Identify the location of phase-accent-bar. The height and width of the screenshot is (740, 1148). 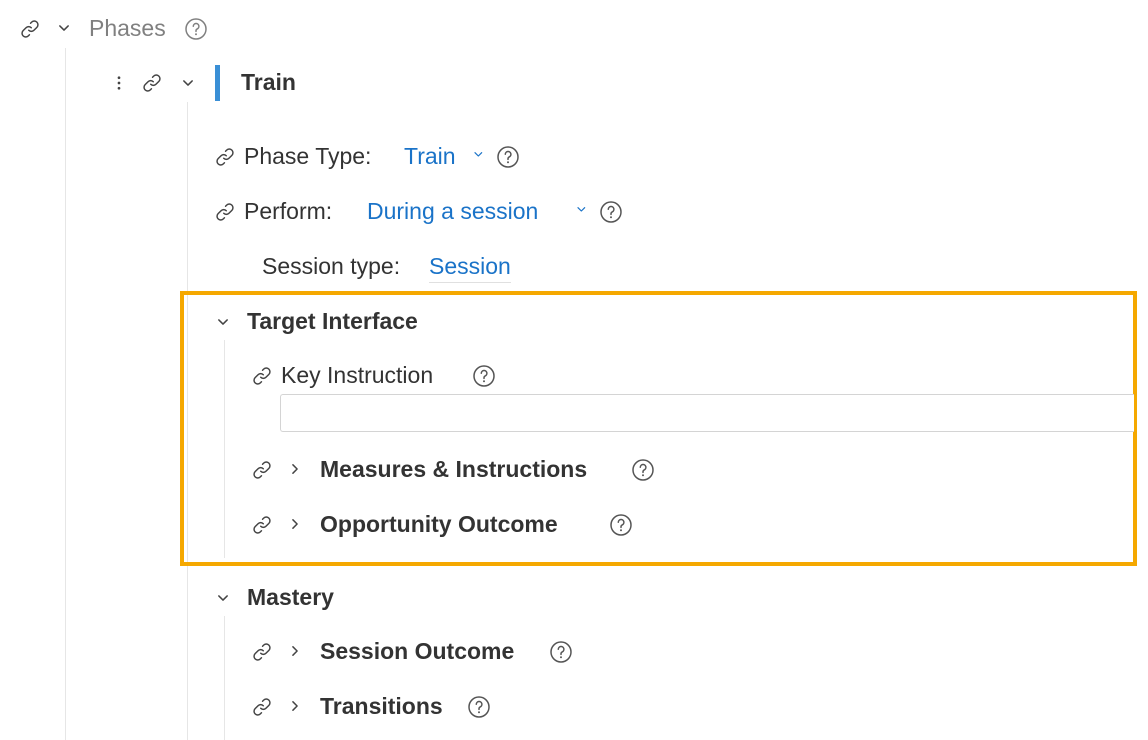
(217, 83).